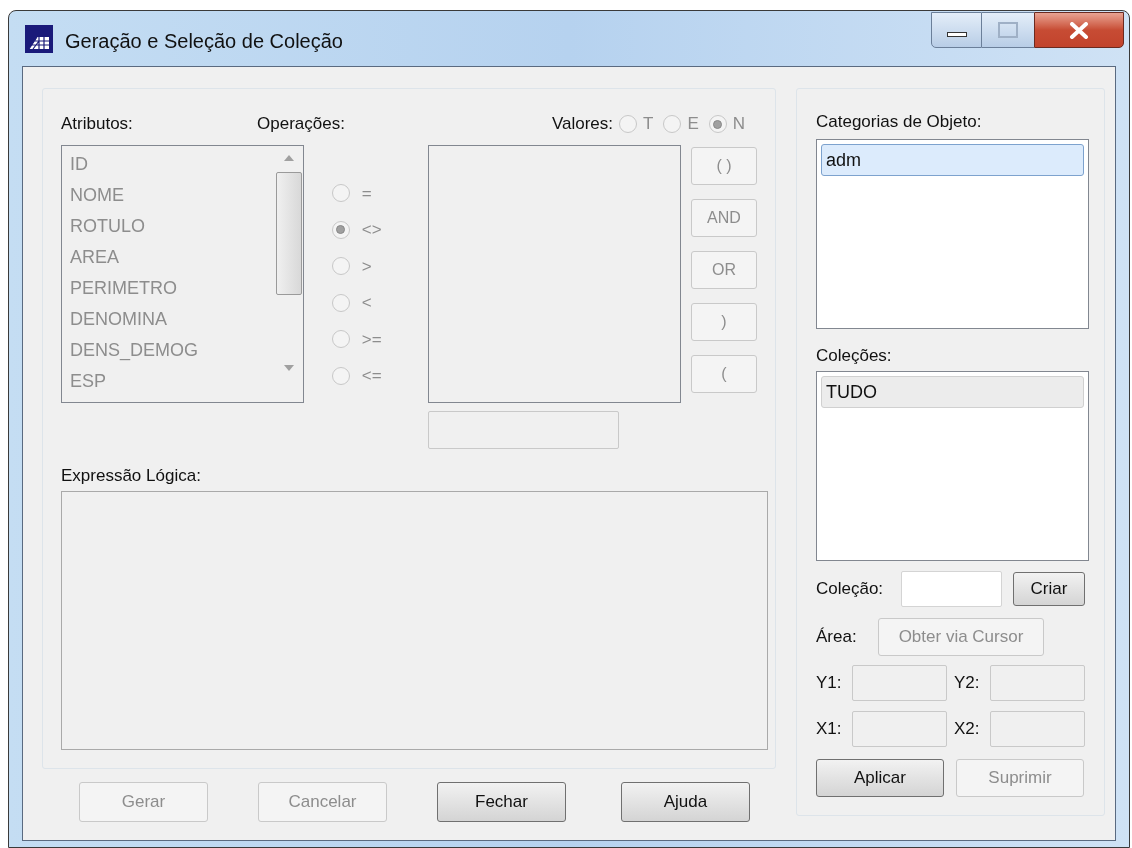 The image size is (1132, 848). What do you see at coordinates (956, 30) in the screenshot?
I see `minimize-button` at bounding box center [956, 30].